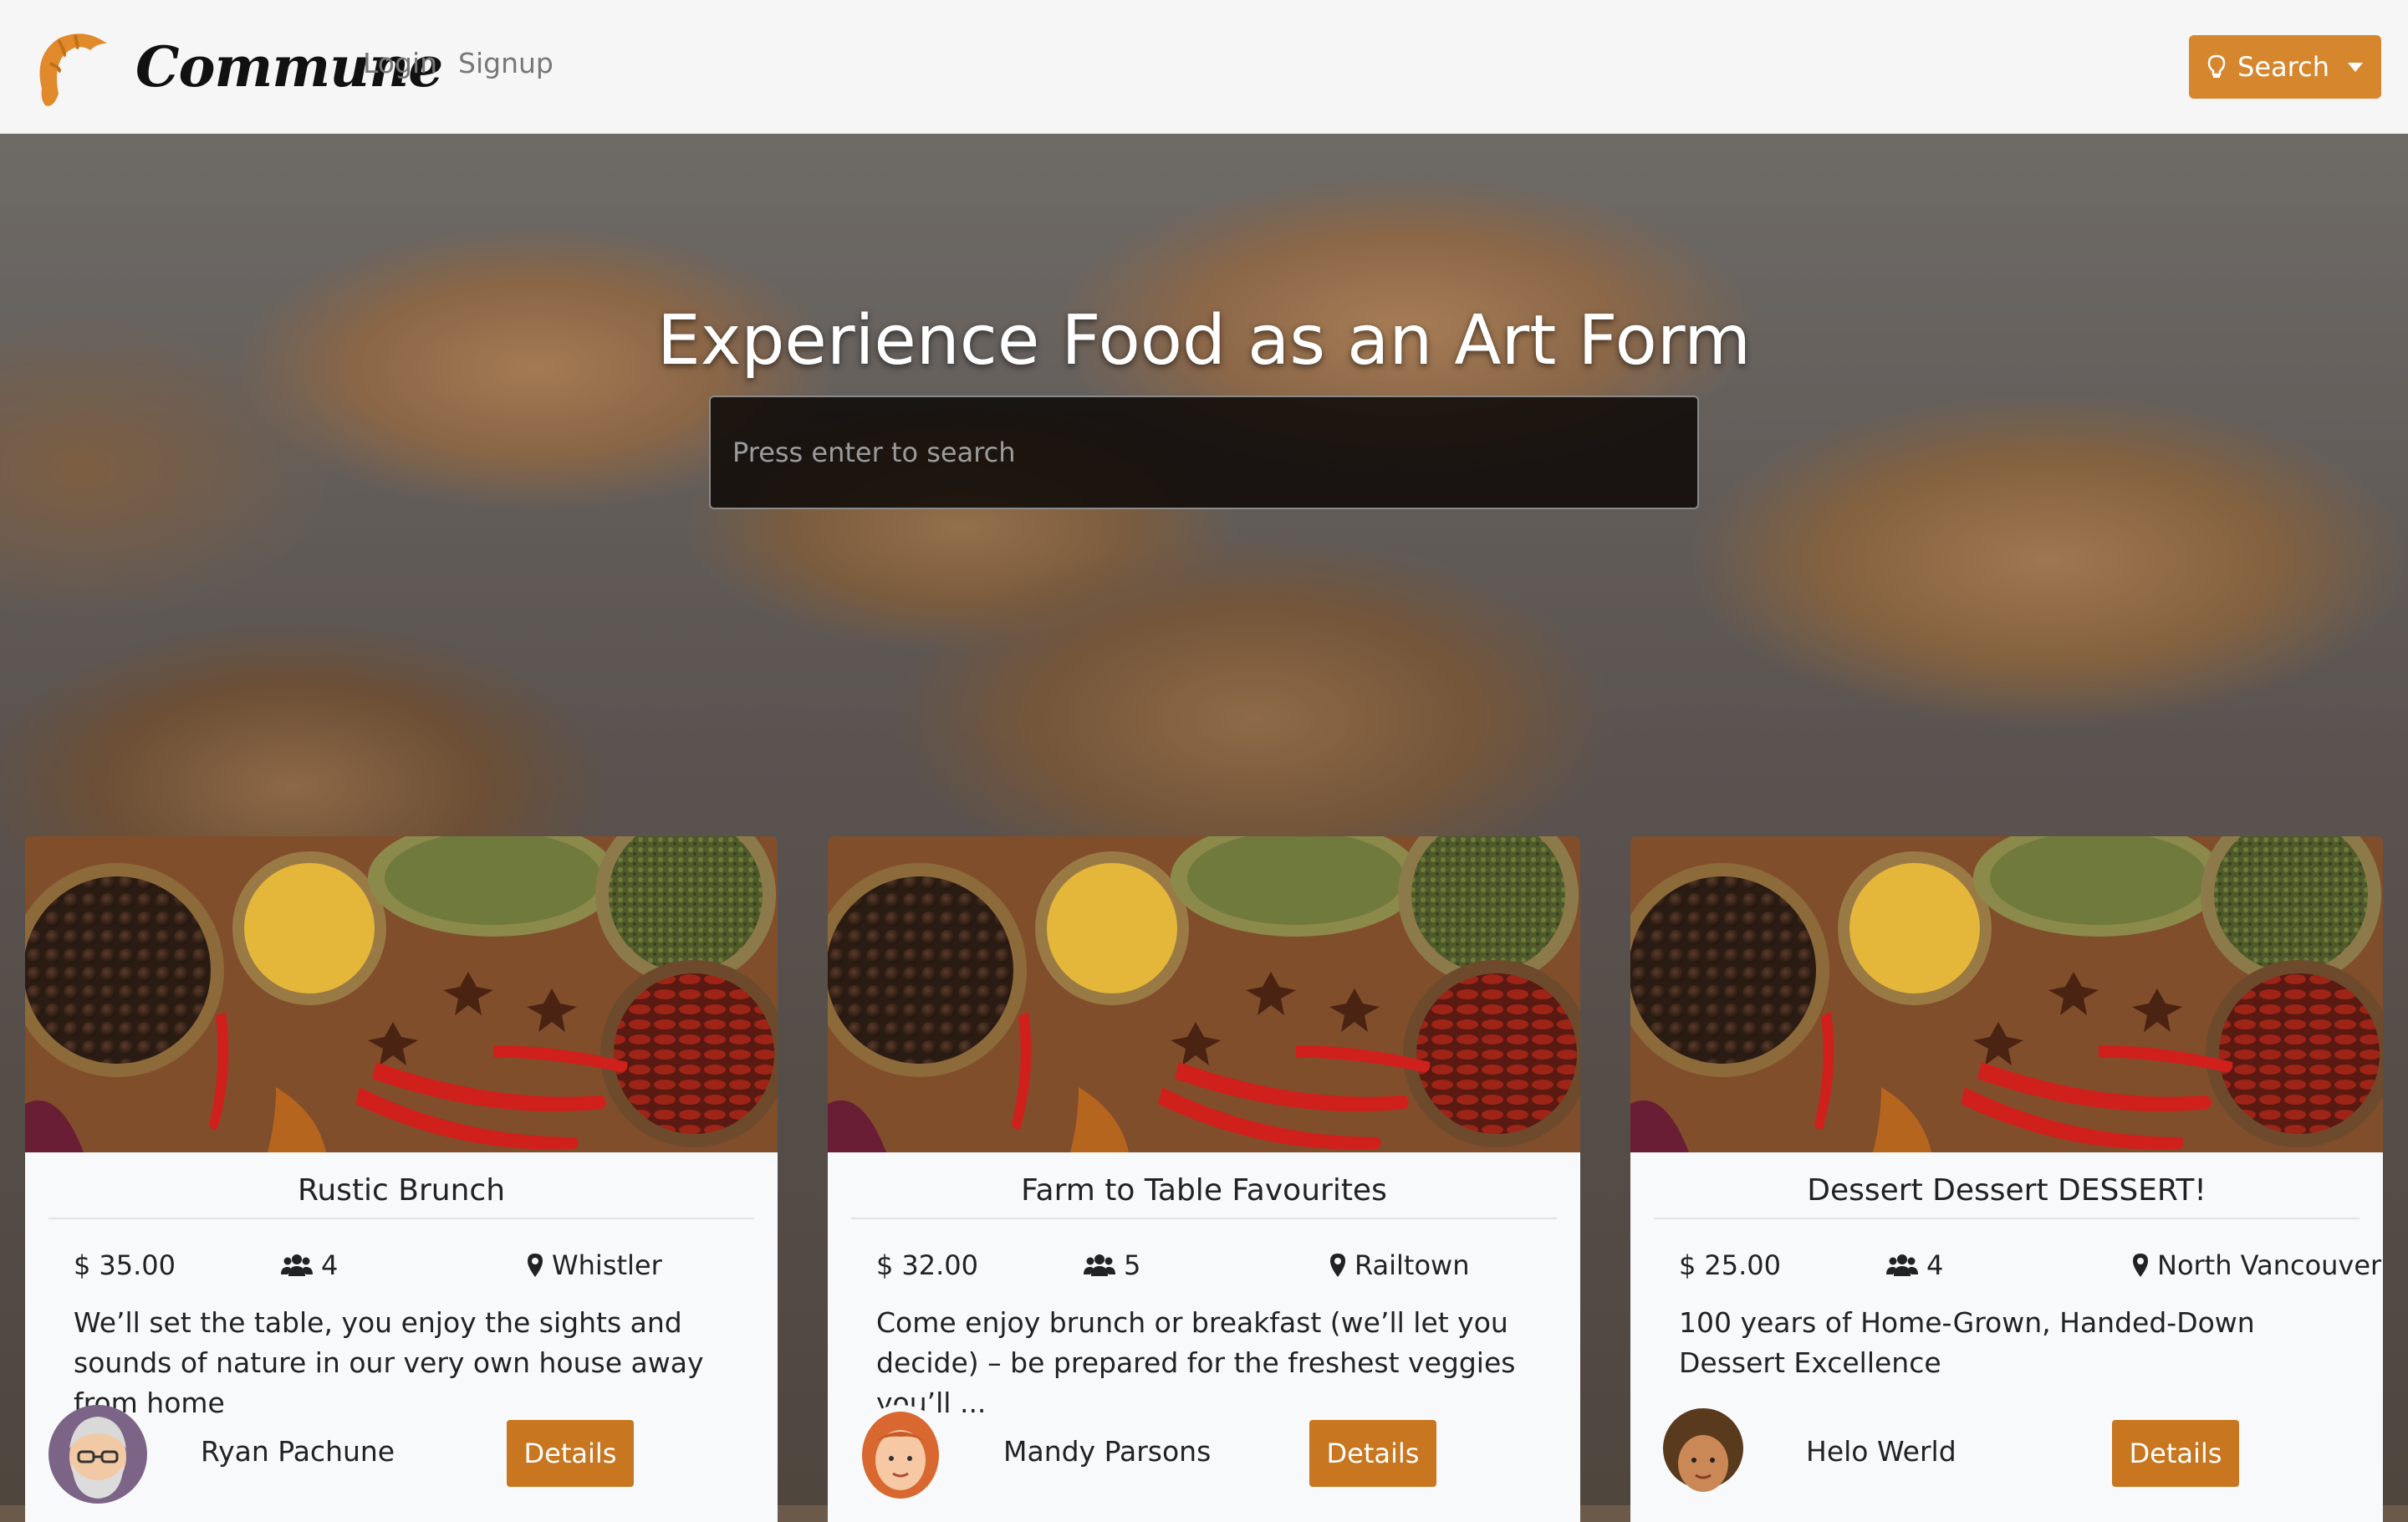  I want to click on location-stat: North Vancouver, so click(2257, 1265).